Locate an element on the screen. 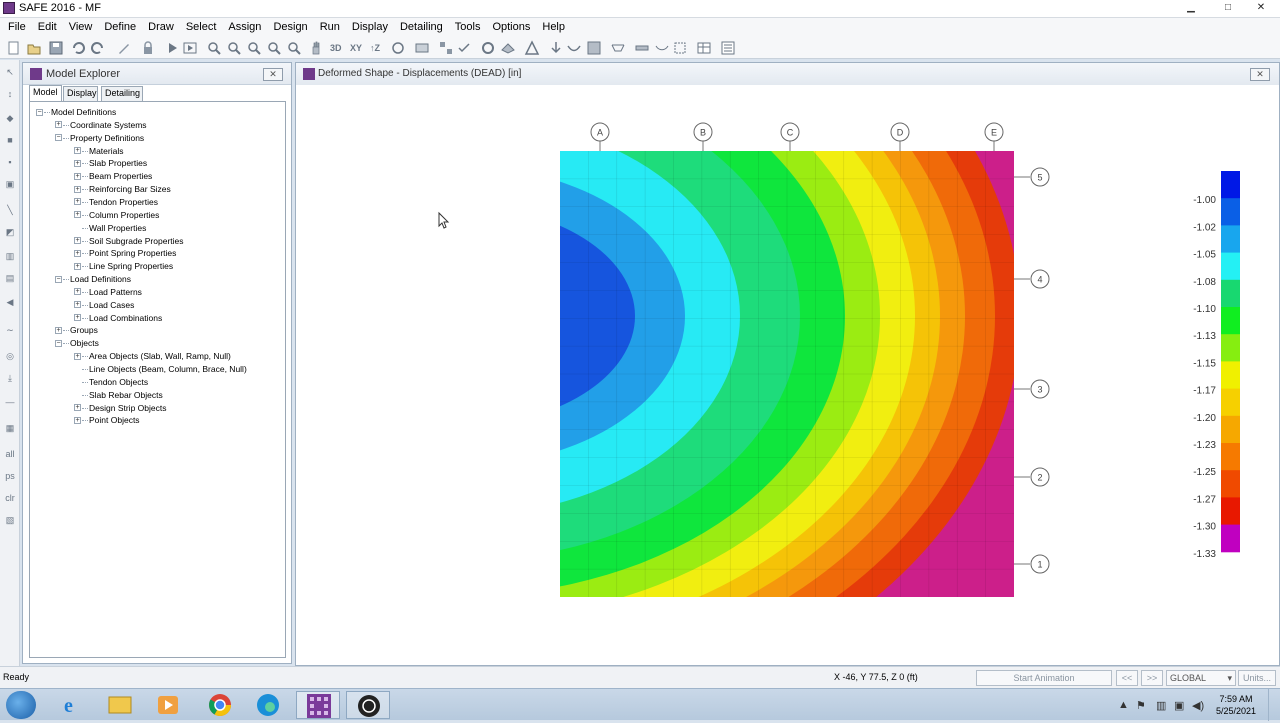 Image resolution: width=1280 pixels, height=723 pixels. tree-item: Beam Properties is located at coordinates (120, 176).